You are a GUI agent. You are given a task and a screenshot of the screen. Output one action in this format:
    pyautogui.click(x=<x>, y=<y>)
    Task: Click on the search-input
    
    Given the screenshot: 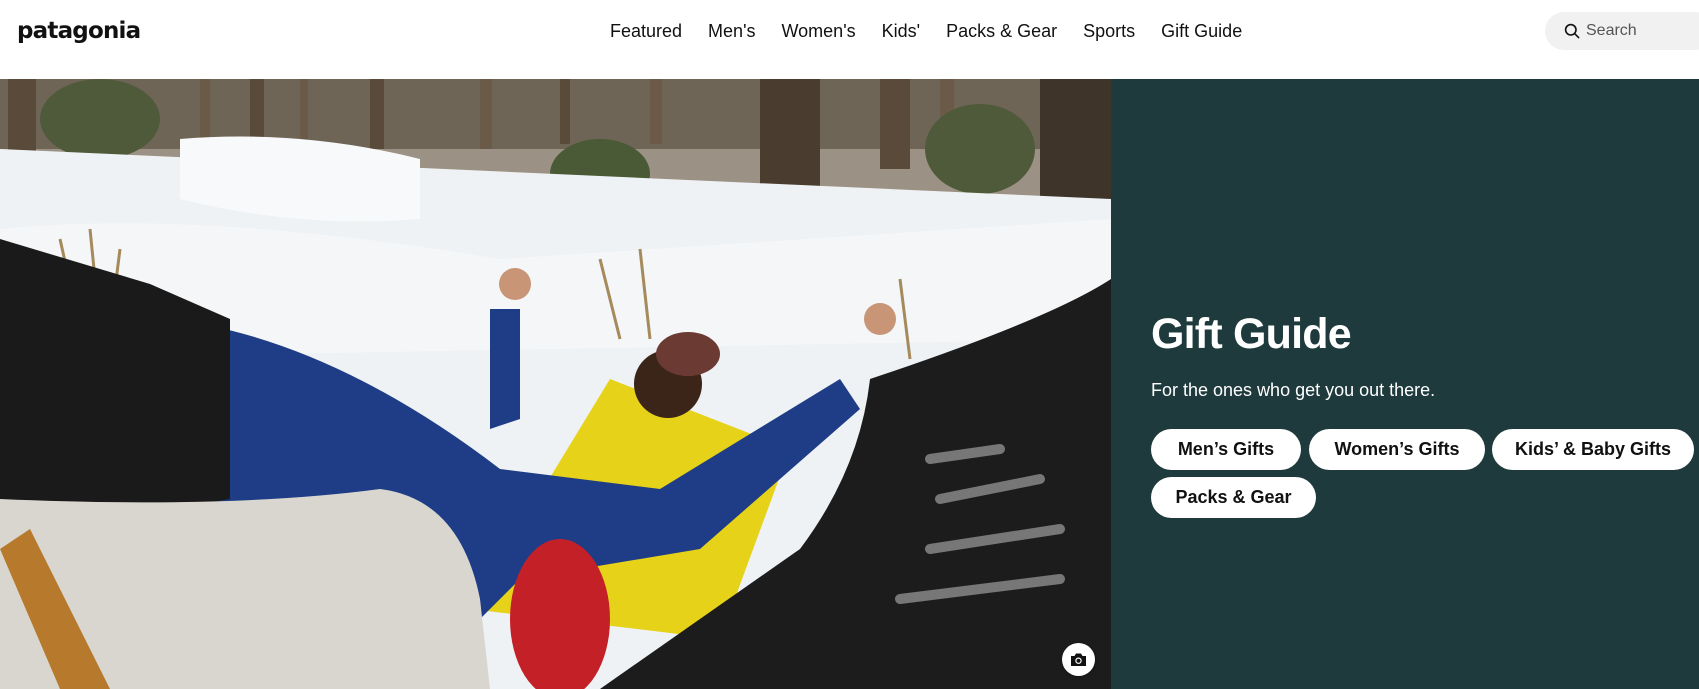 What is the action you would take?
    pyautogui.click(x=1636, y=31)
    